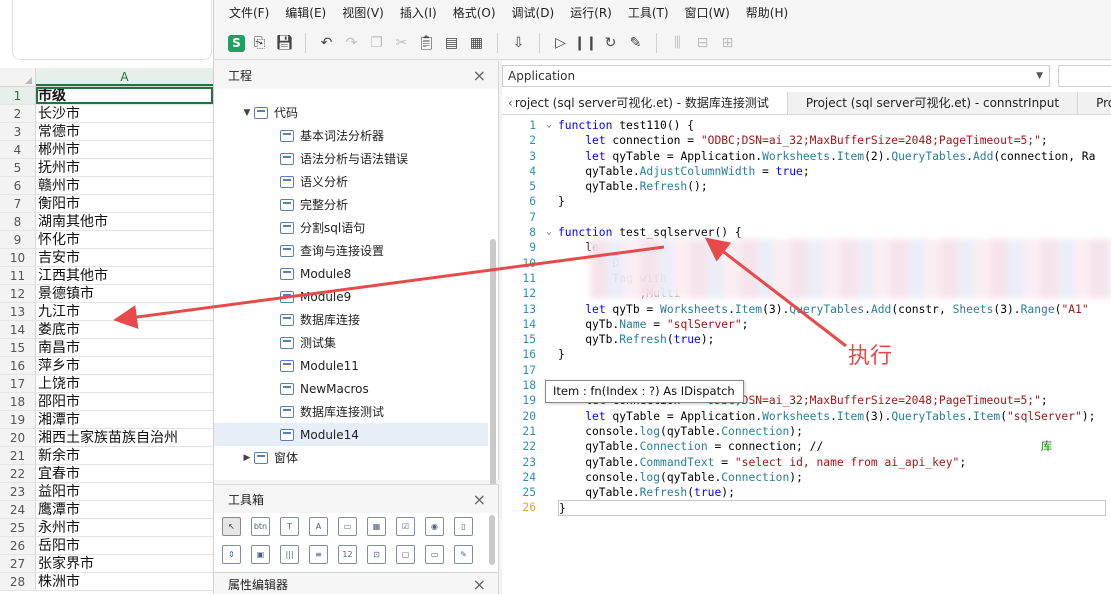 This screenshot has height=594, width=1111. Describe the element at coordinates (18, 329) in the screenshot. I see `row-number: 14` at that location.